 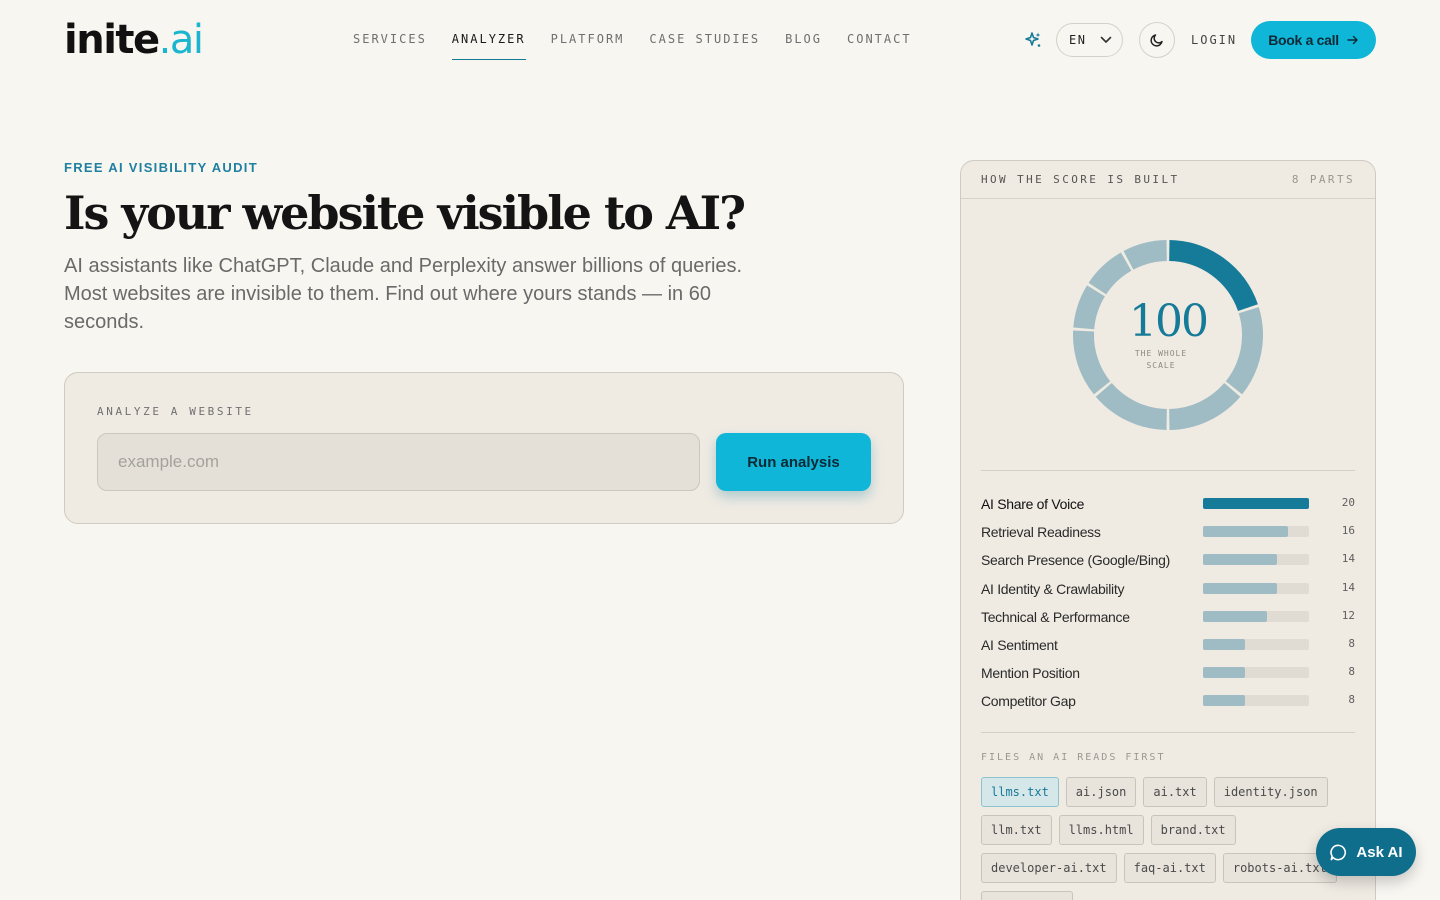 What do you see at coordinates (1214, 40) in the screenshot?
I see `login-link: LOGIN` at bounding box center [1214, 40].